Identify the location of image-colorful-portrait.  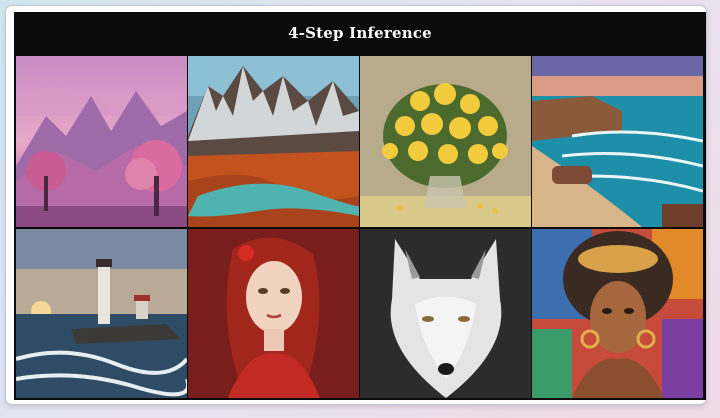
(617, 313).